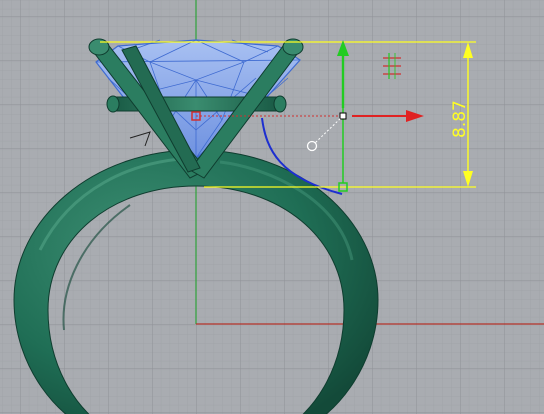 This screenshot has height=414, width=544. Describe the element at coordinates (280, 104) in the screenshot. I see `rail-end-right` at that location.